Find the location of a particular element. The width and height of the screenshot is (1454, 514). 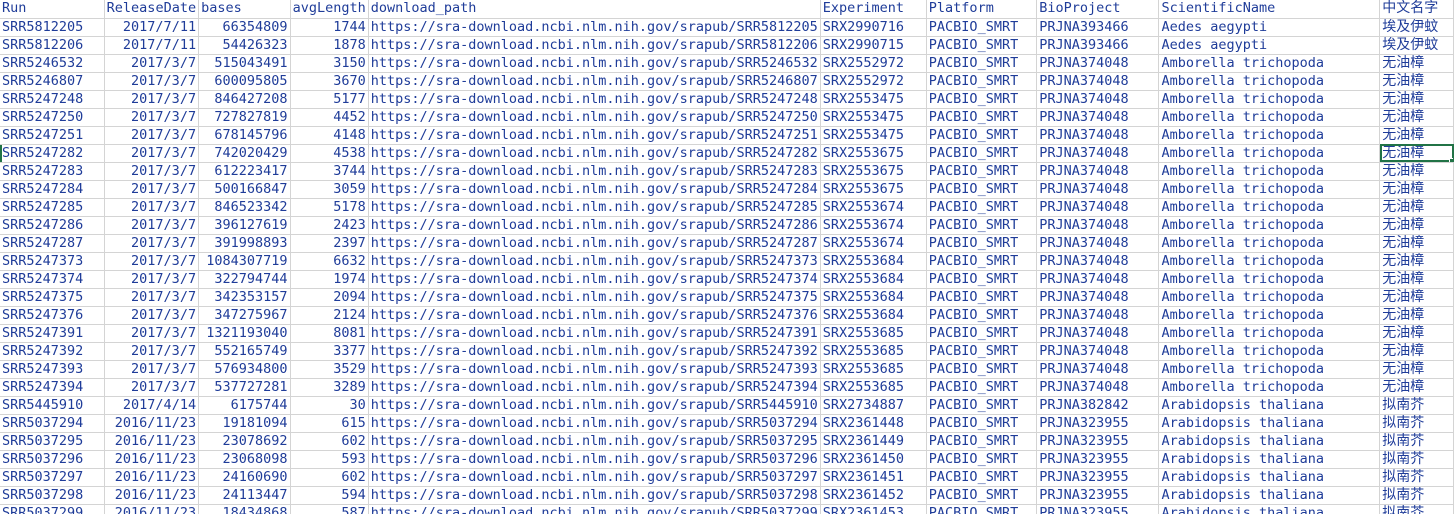

cell-bases: 54426323 is located at coordinates (244, 45).